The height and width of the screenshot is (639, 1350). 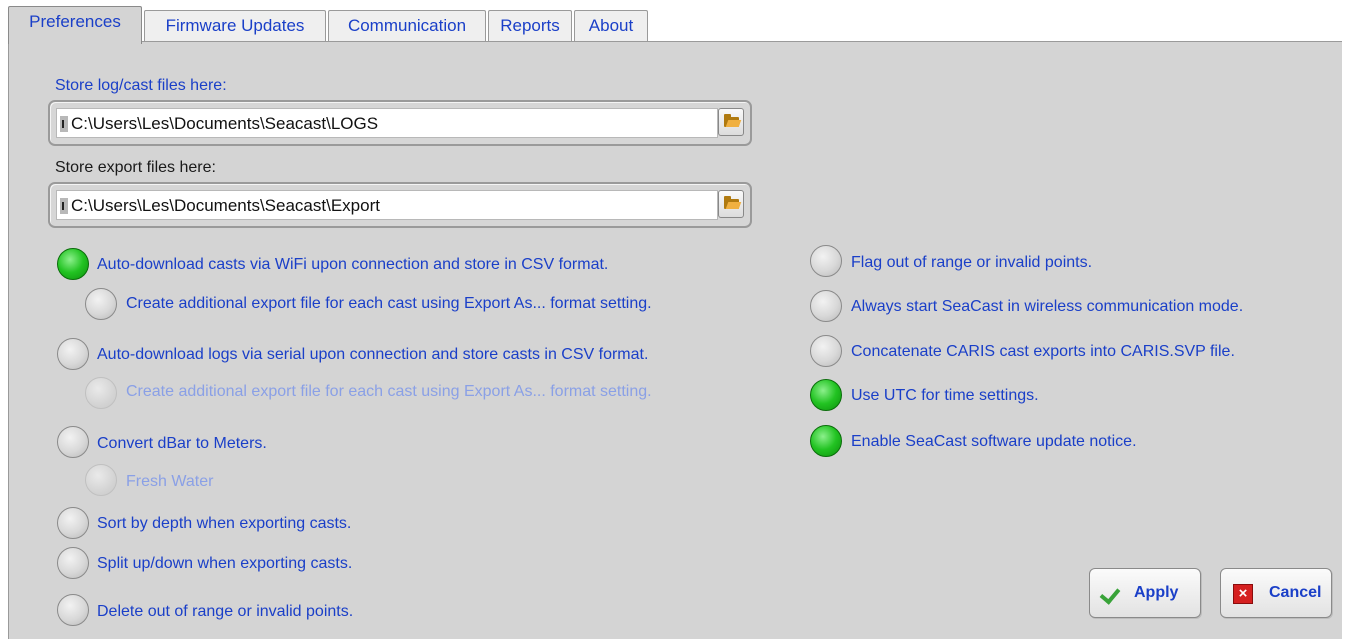 I want to click on option-label: Split up/down when exporting casts., so click(x=225, y=563).